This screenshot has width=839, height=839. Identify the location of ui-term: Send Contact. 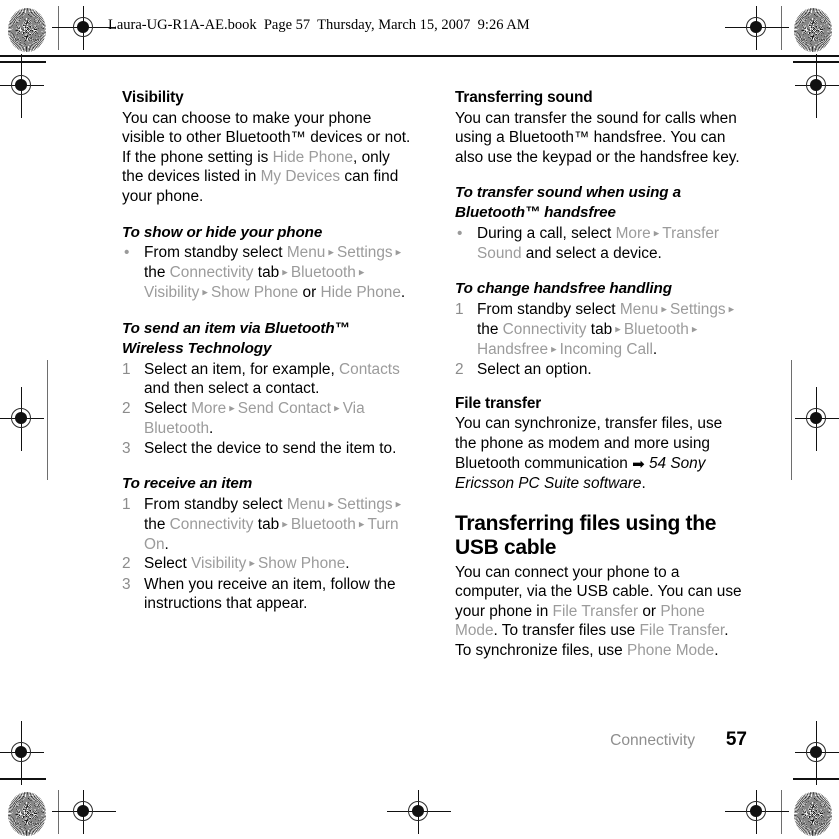
(284, 408).